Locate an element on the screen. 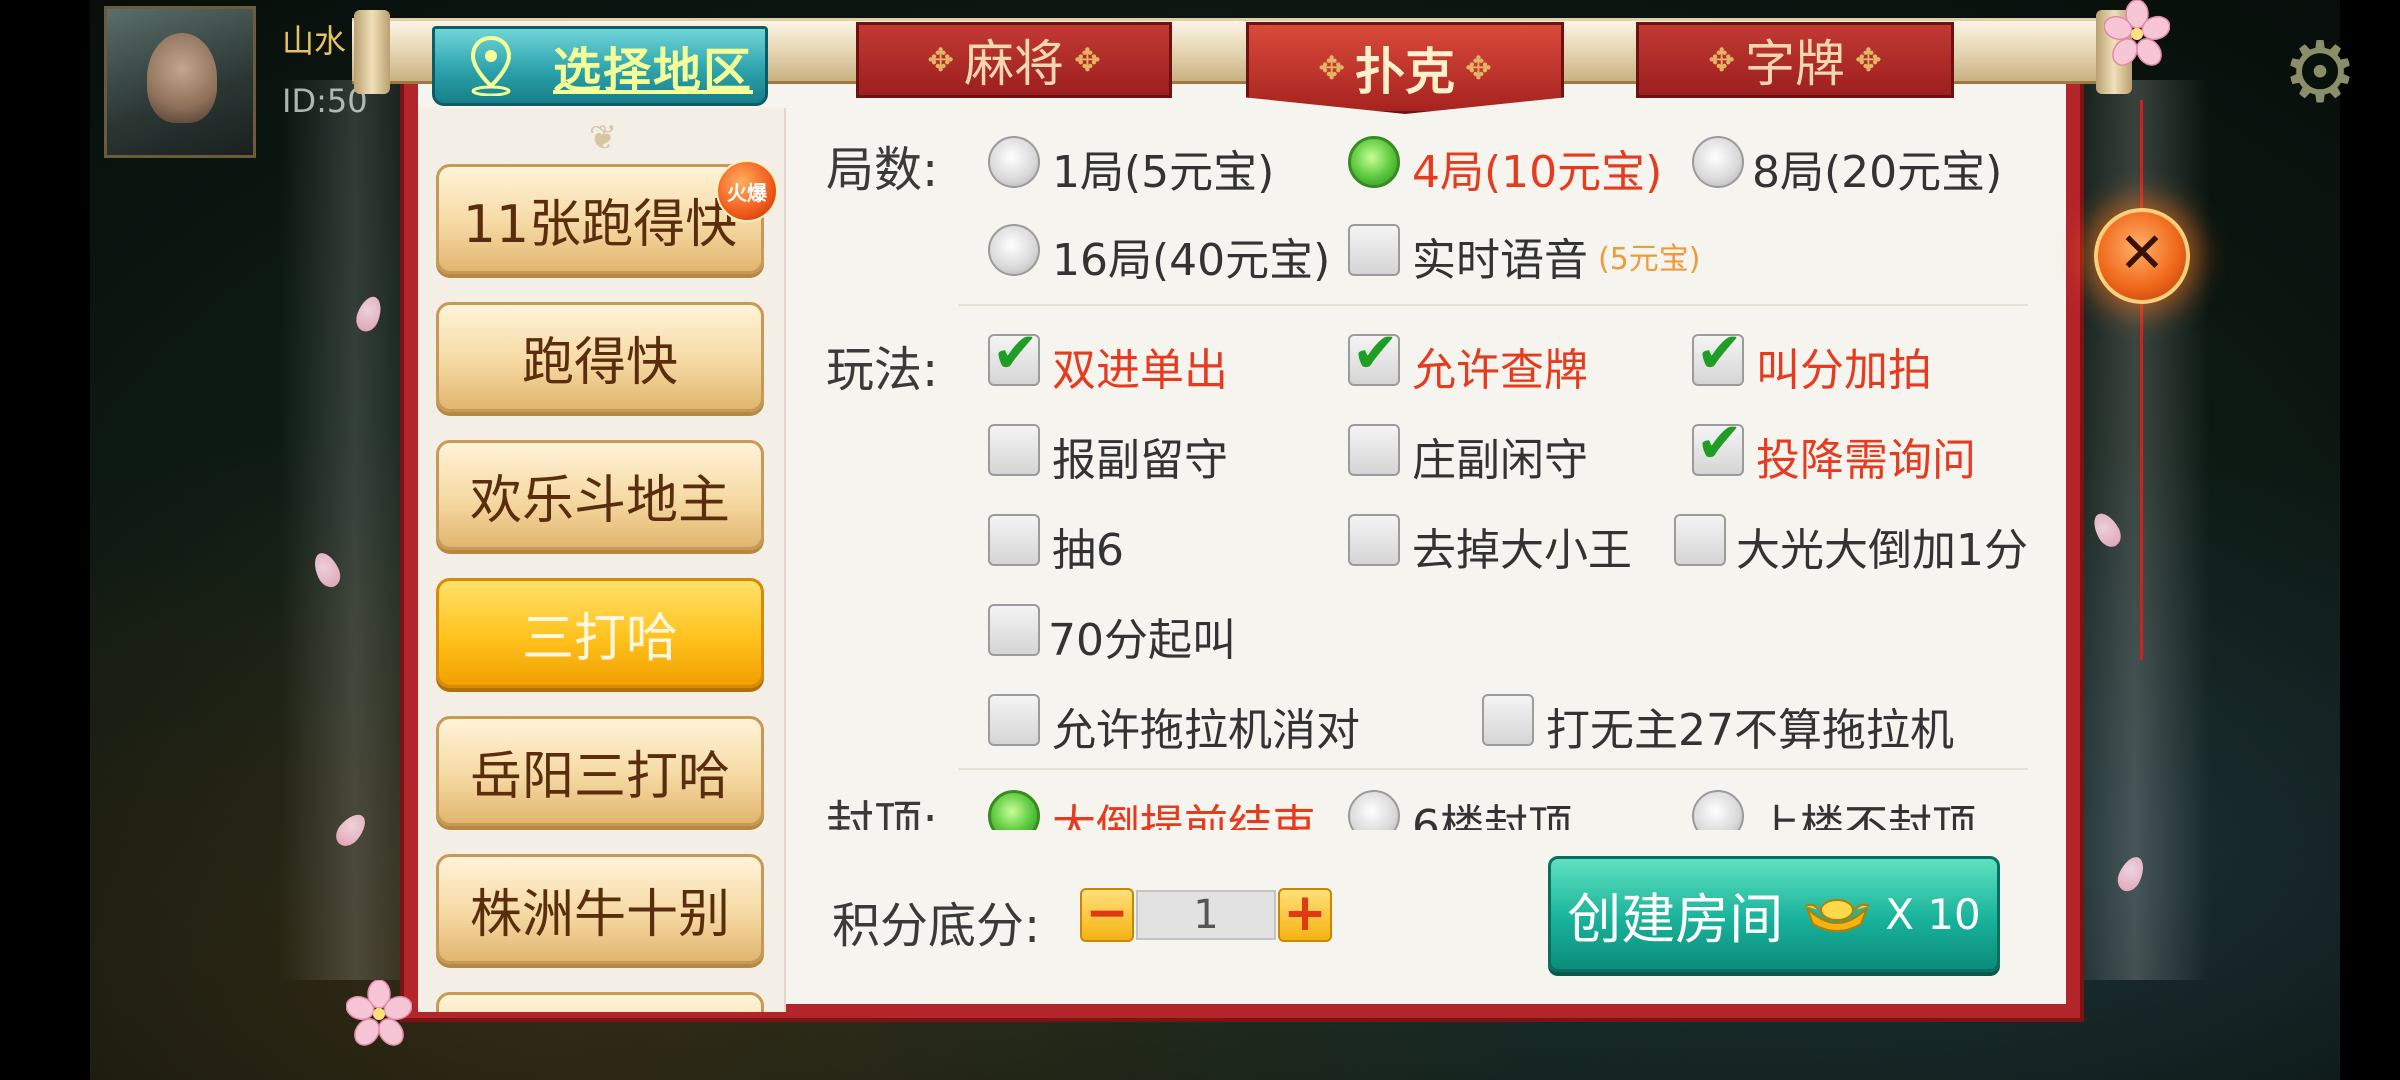 This screenshot has width=2400, height=1080. option-label: 实时语音 is located at coordinates (1500, 260).